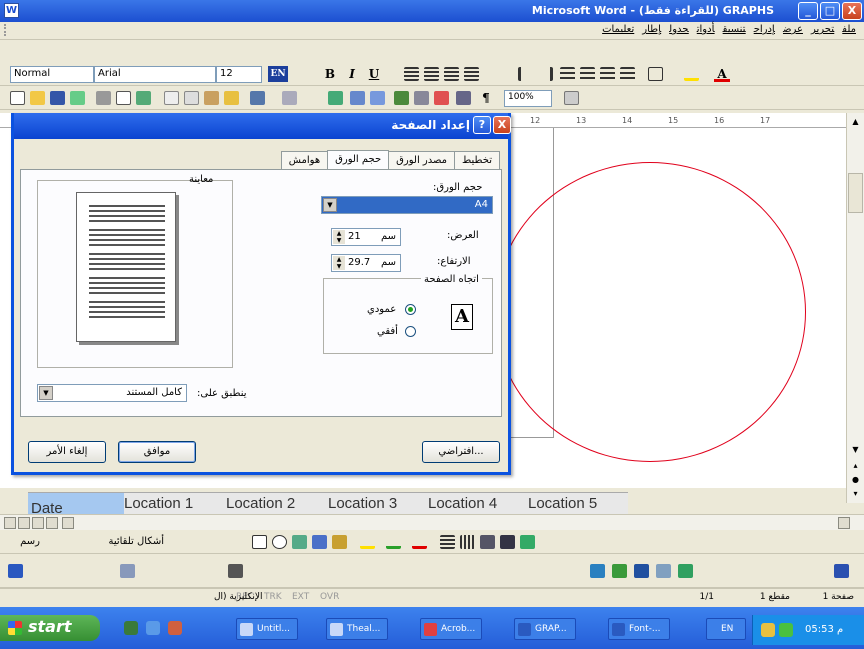  Describe the element at coordinates (655, 74) in the screenshot. I see `borders-icon` at that location.